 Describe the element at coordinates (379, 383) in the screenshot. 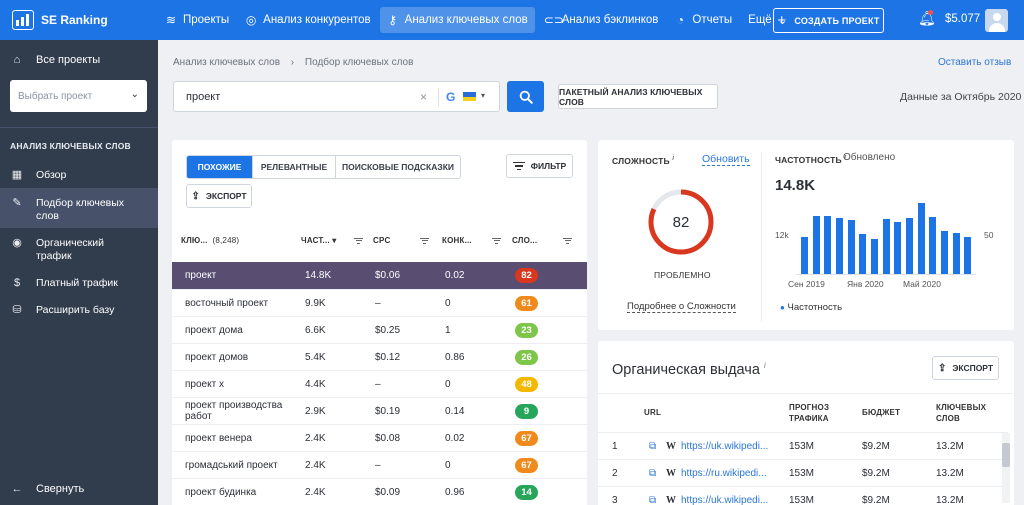

I see `table-row: проект х 4.4K – 0 48` at that location.